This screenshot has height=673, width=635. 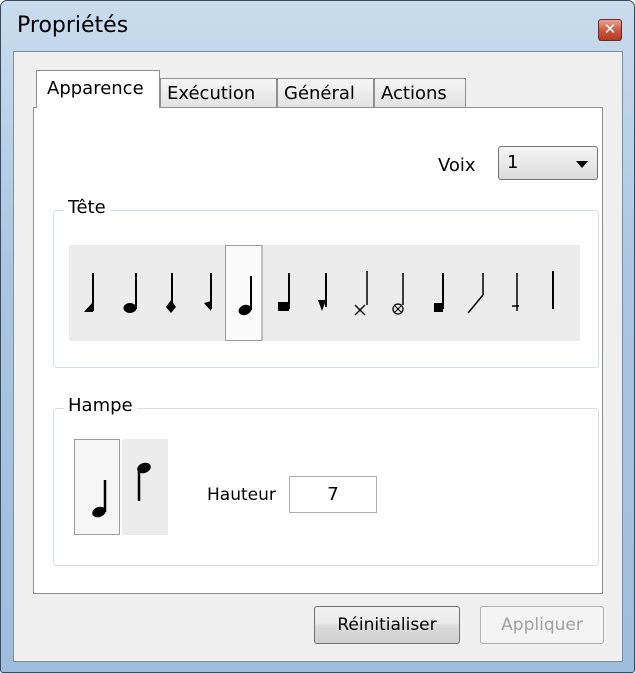 I want to click on note-head-strip, so click(x=324, y=293).